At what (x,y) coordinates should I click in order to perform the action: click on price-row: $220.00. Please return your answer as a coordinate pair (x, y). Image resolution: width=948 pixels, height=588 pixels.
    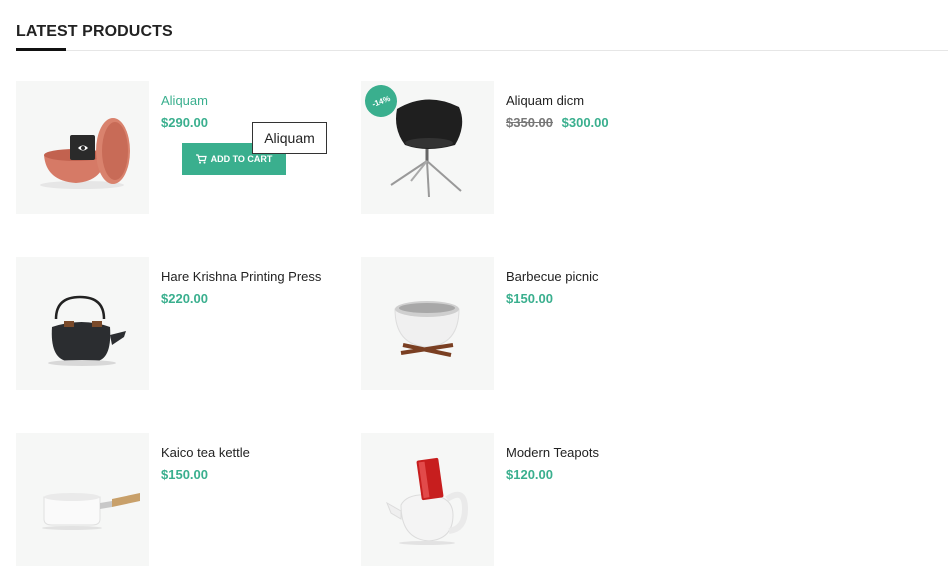
    Looking at the image, I should click on (246, 298).